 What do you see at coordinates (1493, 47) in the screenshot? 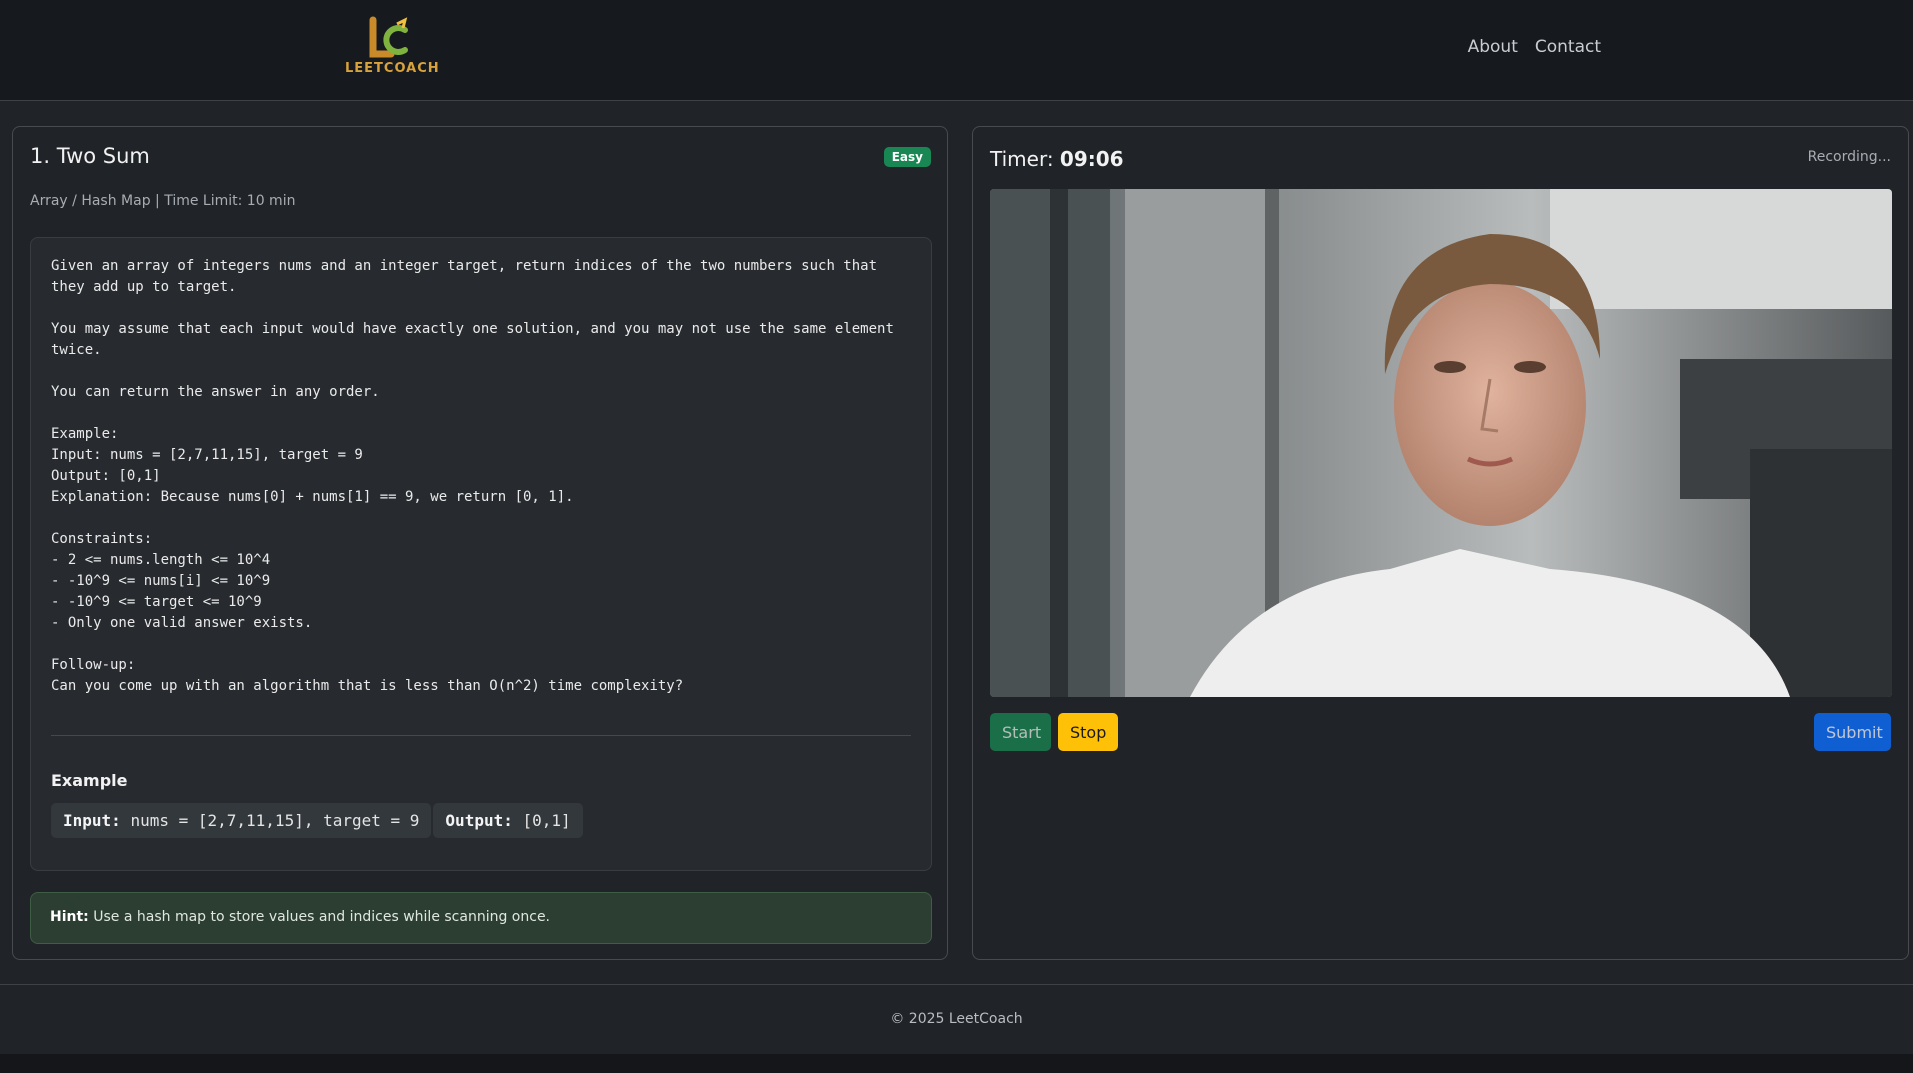
I see `nav-about-link: About` at bounding box center [1493, 47].